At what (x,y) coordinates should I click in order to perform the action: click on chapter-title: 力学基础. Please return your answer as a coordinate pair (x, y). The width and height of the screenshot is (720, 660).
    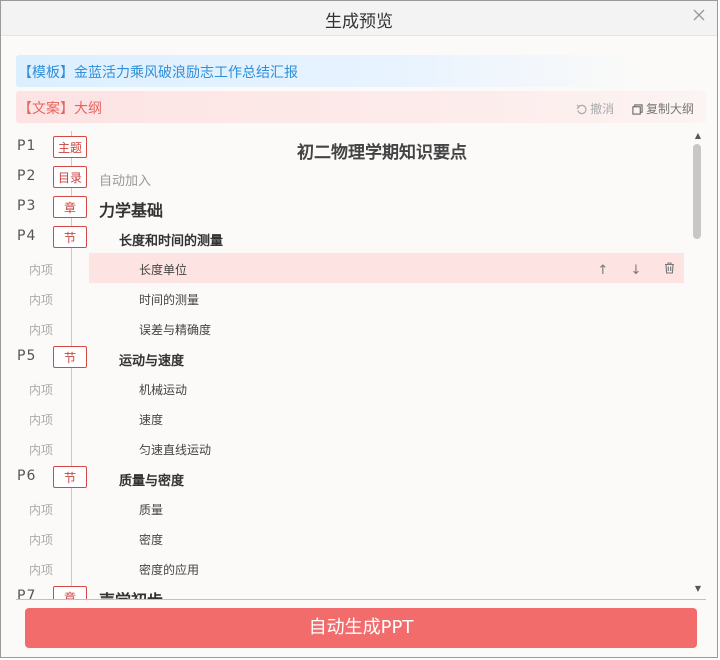
    Looking at the image, I should click on (131, 209).